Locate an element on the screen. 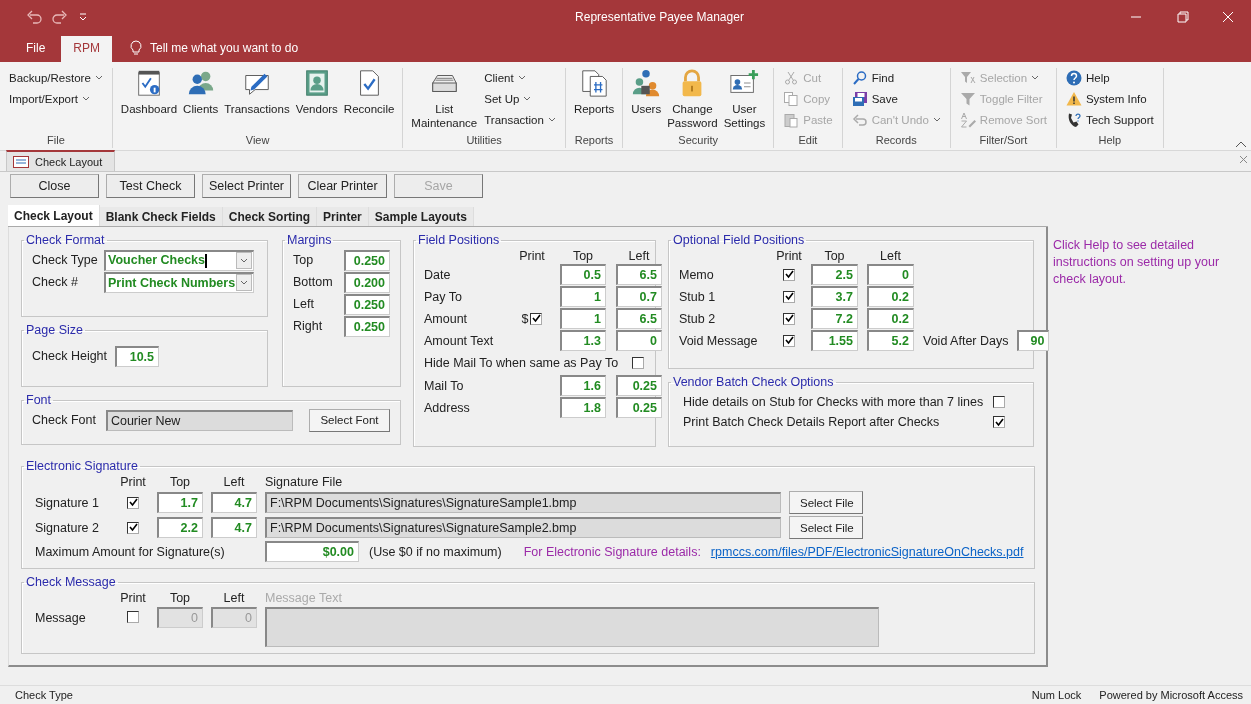 This screenshot has height=704, width=1251. select-font-button: Select Font is located at coordinates (349, 420).